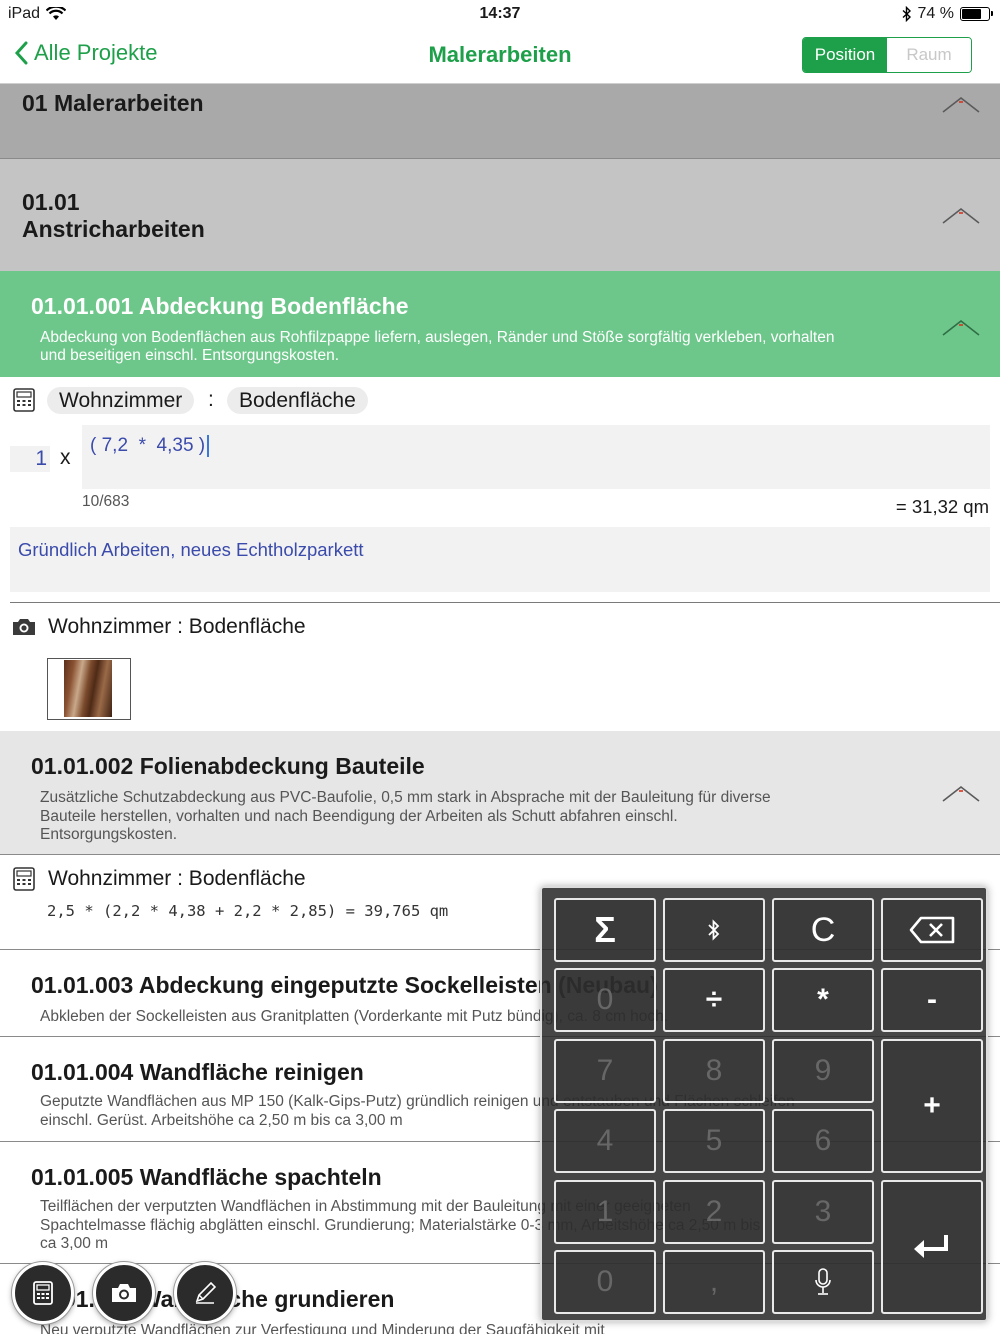 The height and width of the screenshot is (1334, 1000). I want to click on key-2: 2, so click(714, 1212).